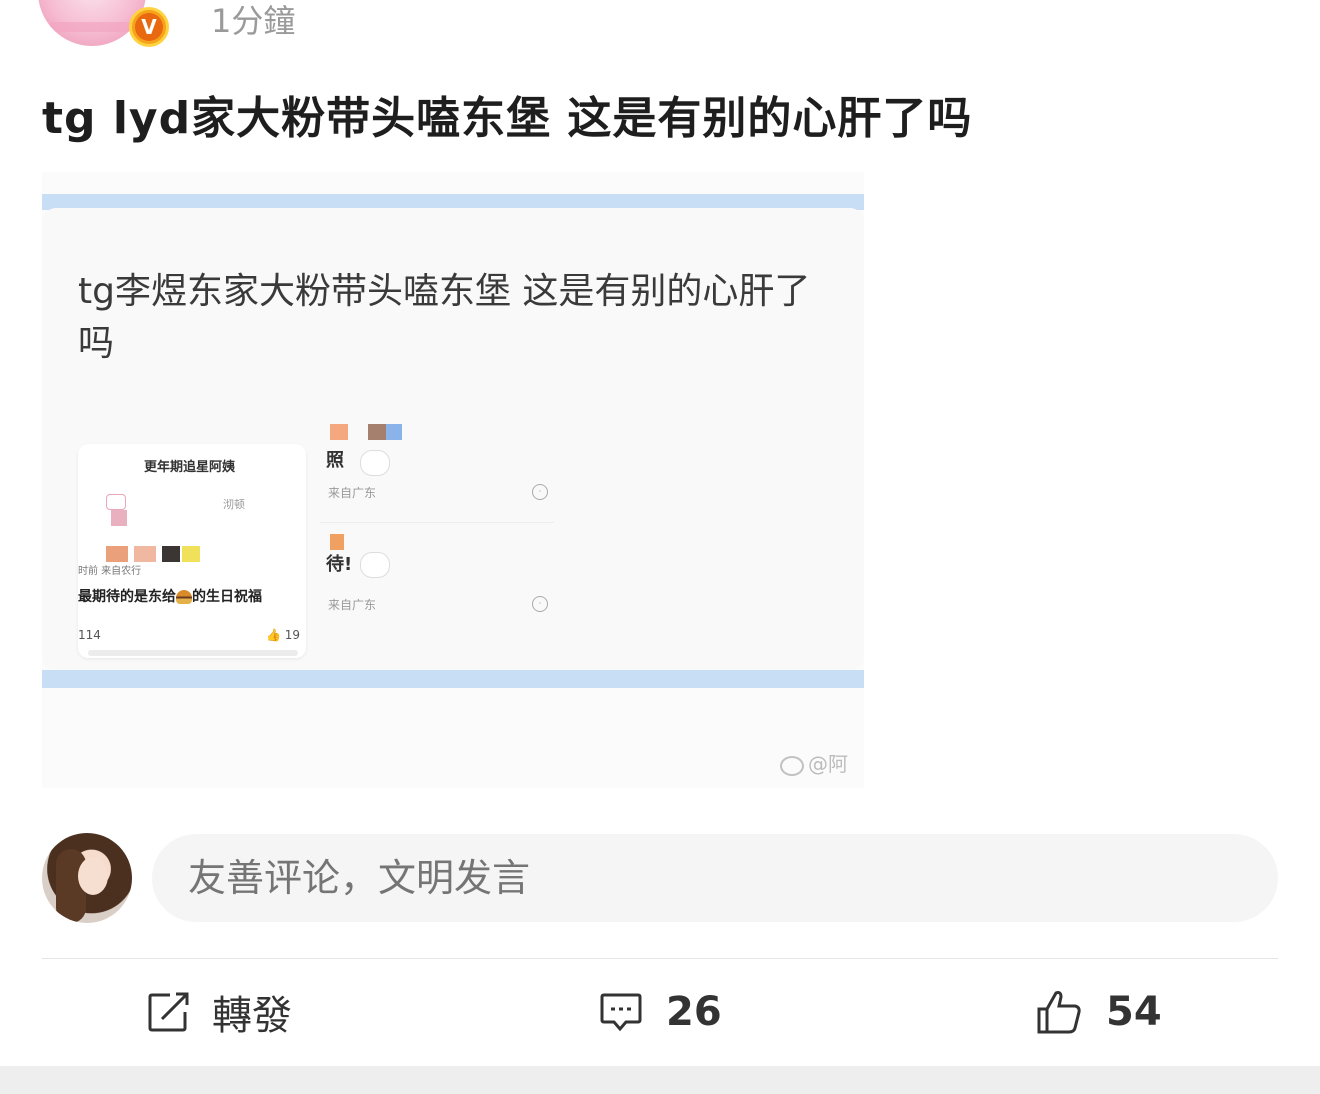 This screenshot has height=1094, width=1320. What do you see at coordinates (127, 597) in the screenshot?
I see `image-comment-text-before: 最期待的是东给` at bounding box center [127, 597].